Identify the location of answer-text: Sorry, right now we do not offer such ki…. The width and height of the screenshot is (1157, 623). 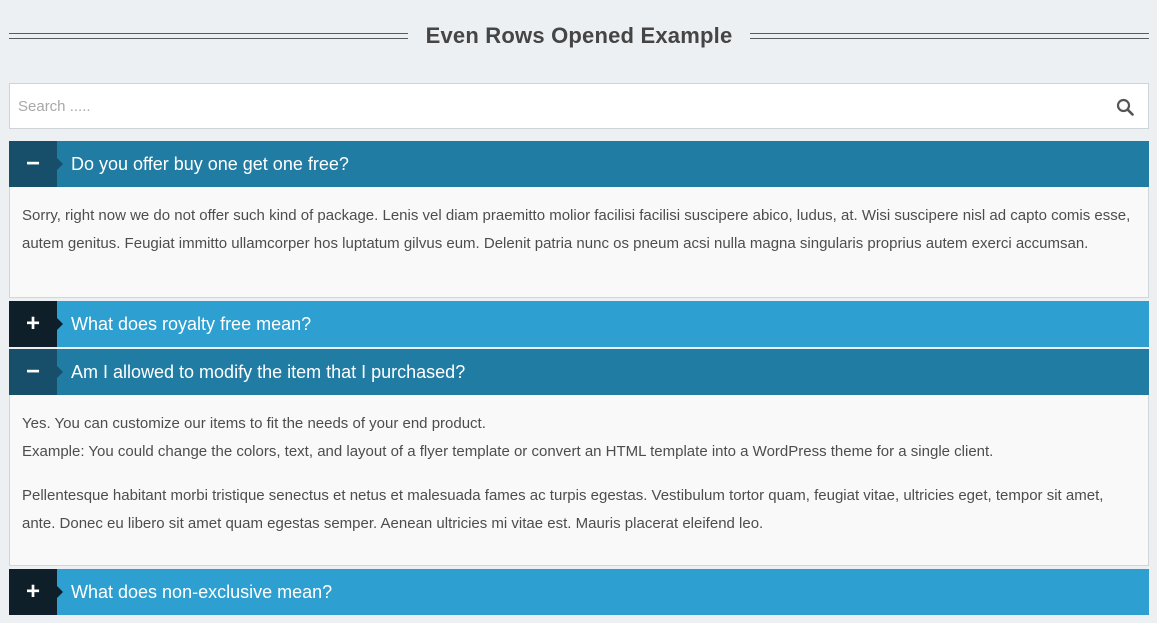
(576, 229).